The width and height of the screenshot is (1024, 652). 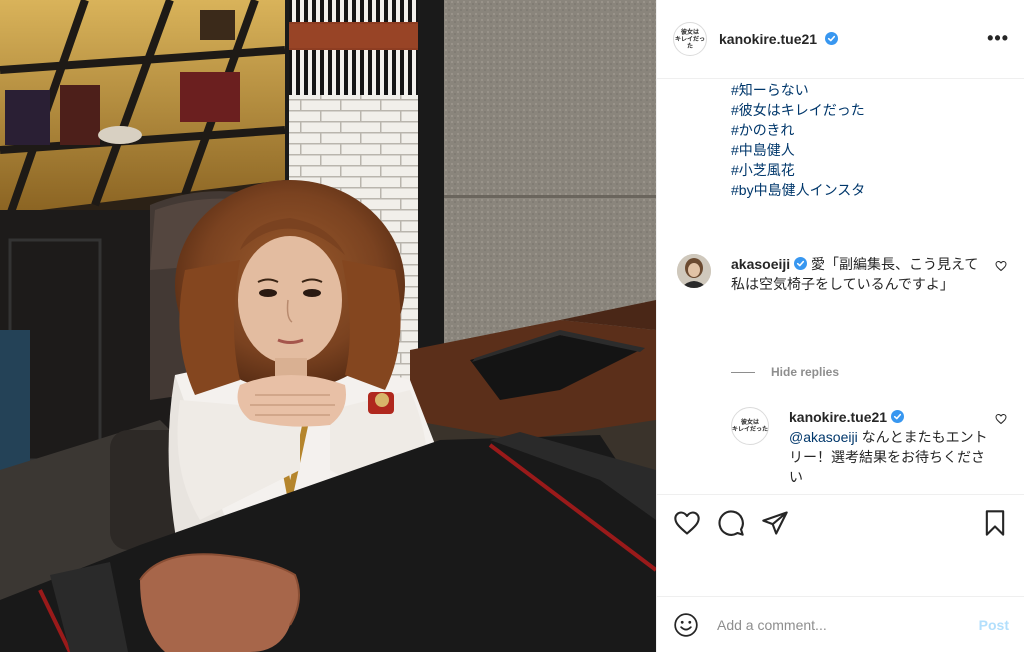 I want to click on hide-replies-button: Hide replies, so click(x=785, y=372).